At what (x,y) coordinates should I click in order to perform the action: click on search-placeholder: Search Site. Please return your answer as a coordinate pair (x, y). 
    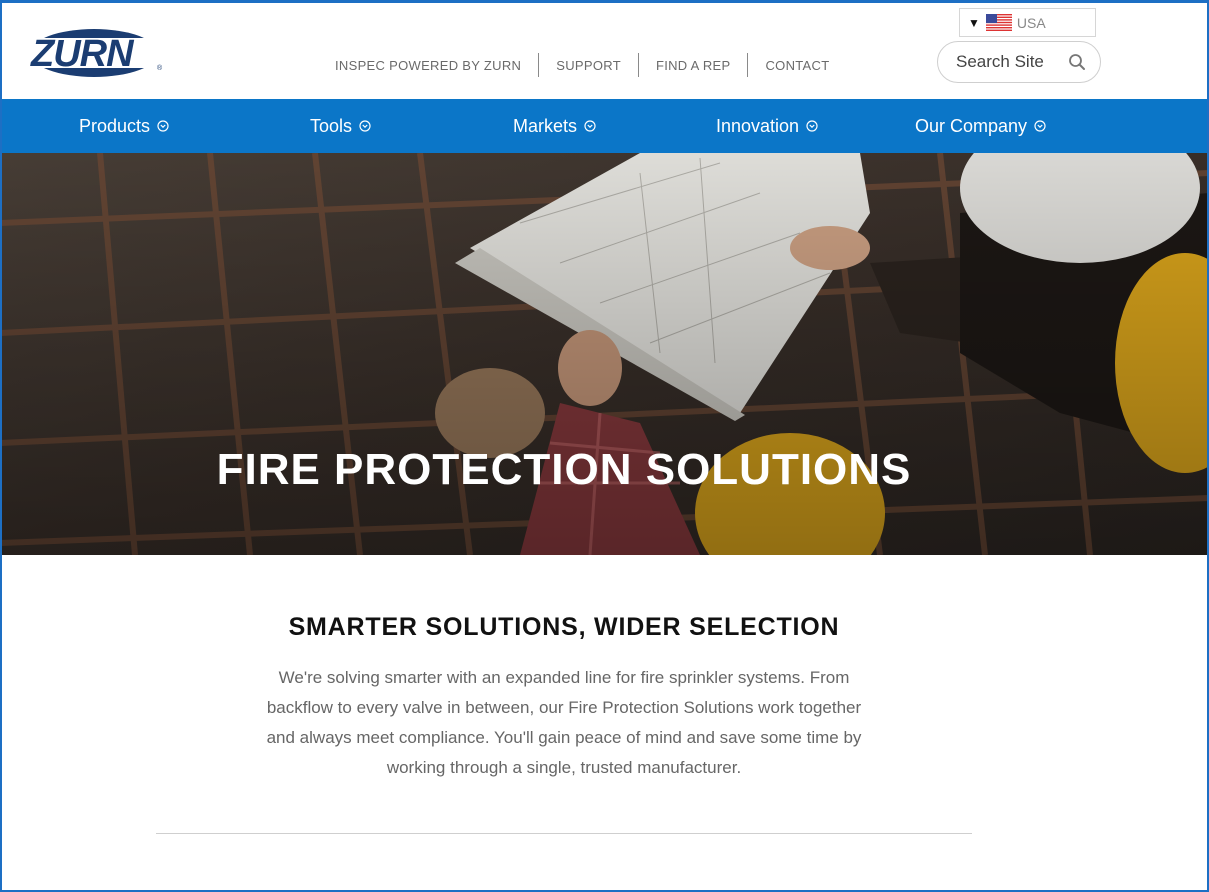
    Looking at the image, I should click on (1000, 61).